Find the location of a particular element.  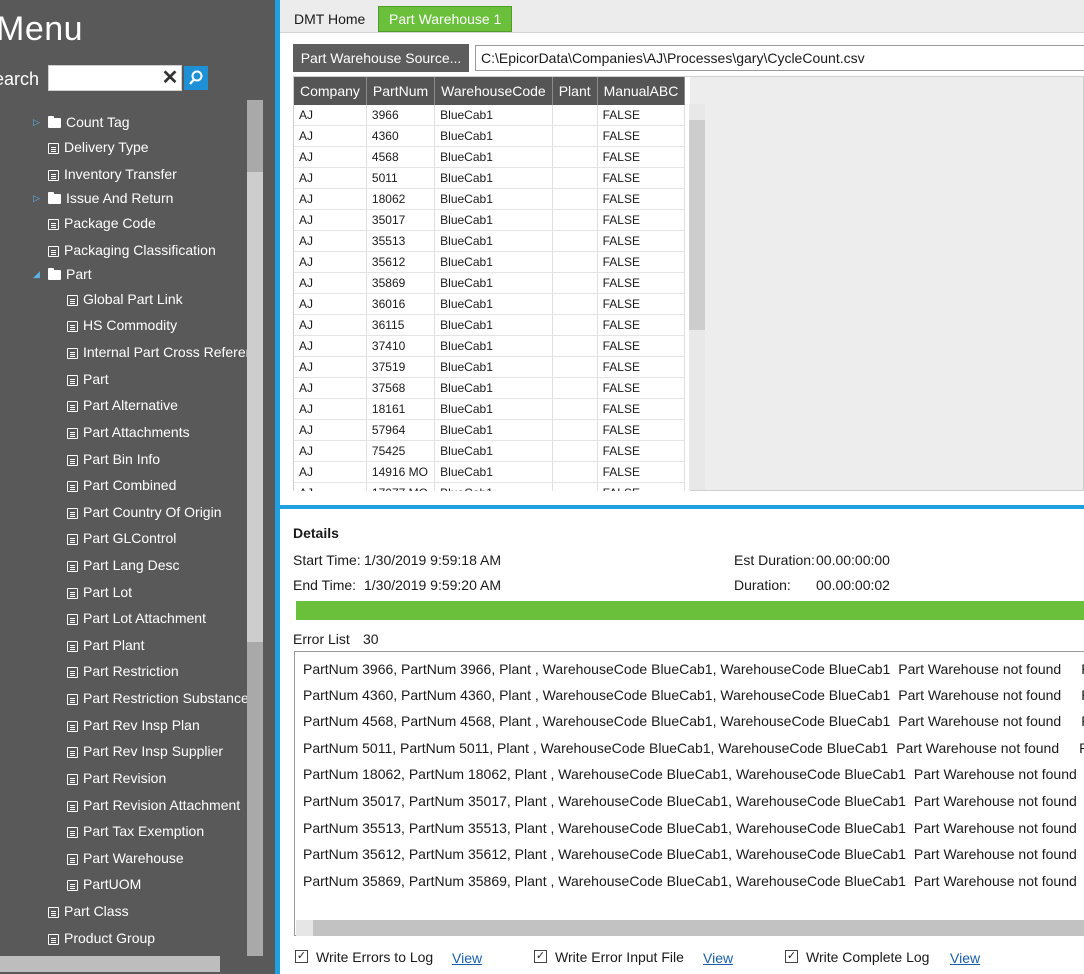

table-row: AJ 18161 BlueCab1 FALSE is located at coordinates (490, 409).